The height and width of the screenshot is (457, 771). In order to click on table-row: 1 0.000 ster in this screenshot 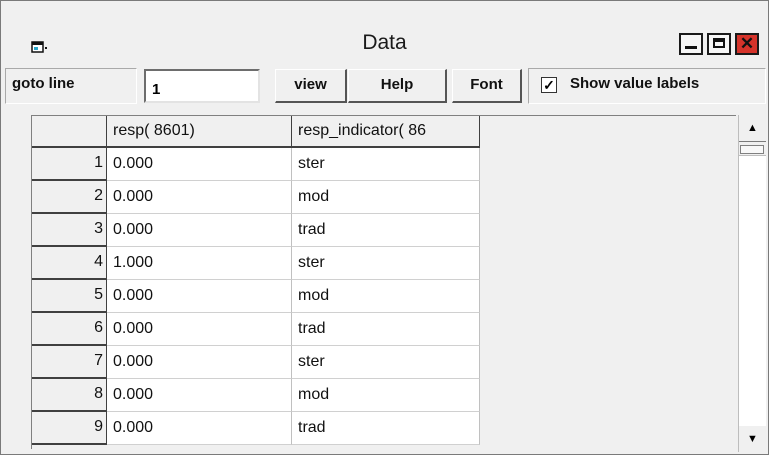, I will do `click(256, 164)`.